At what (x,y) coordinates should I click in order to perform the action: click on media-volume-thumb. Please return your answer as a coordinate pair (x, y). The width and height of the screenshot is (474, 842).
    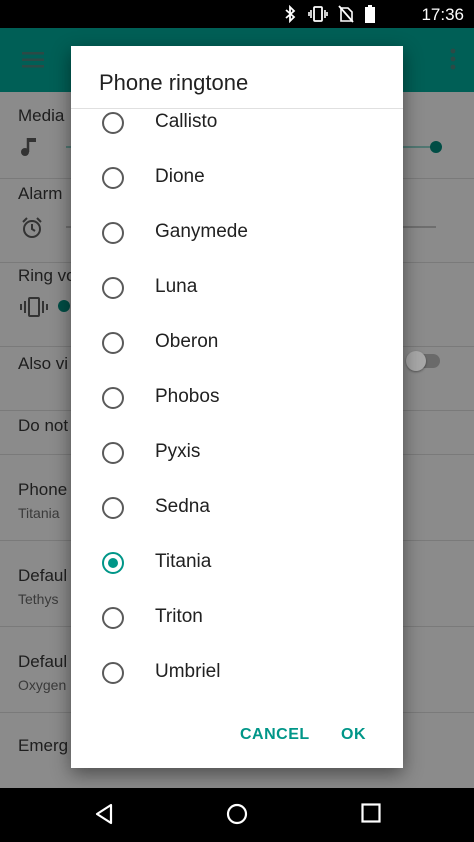
    Looking at the image, I should click on (436, 147).